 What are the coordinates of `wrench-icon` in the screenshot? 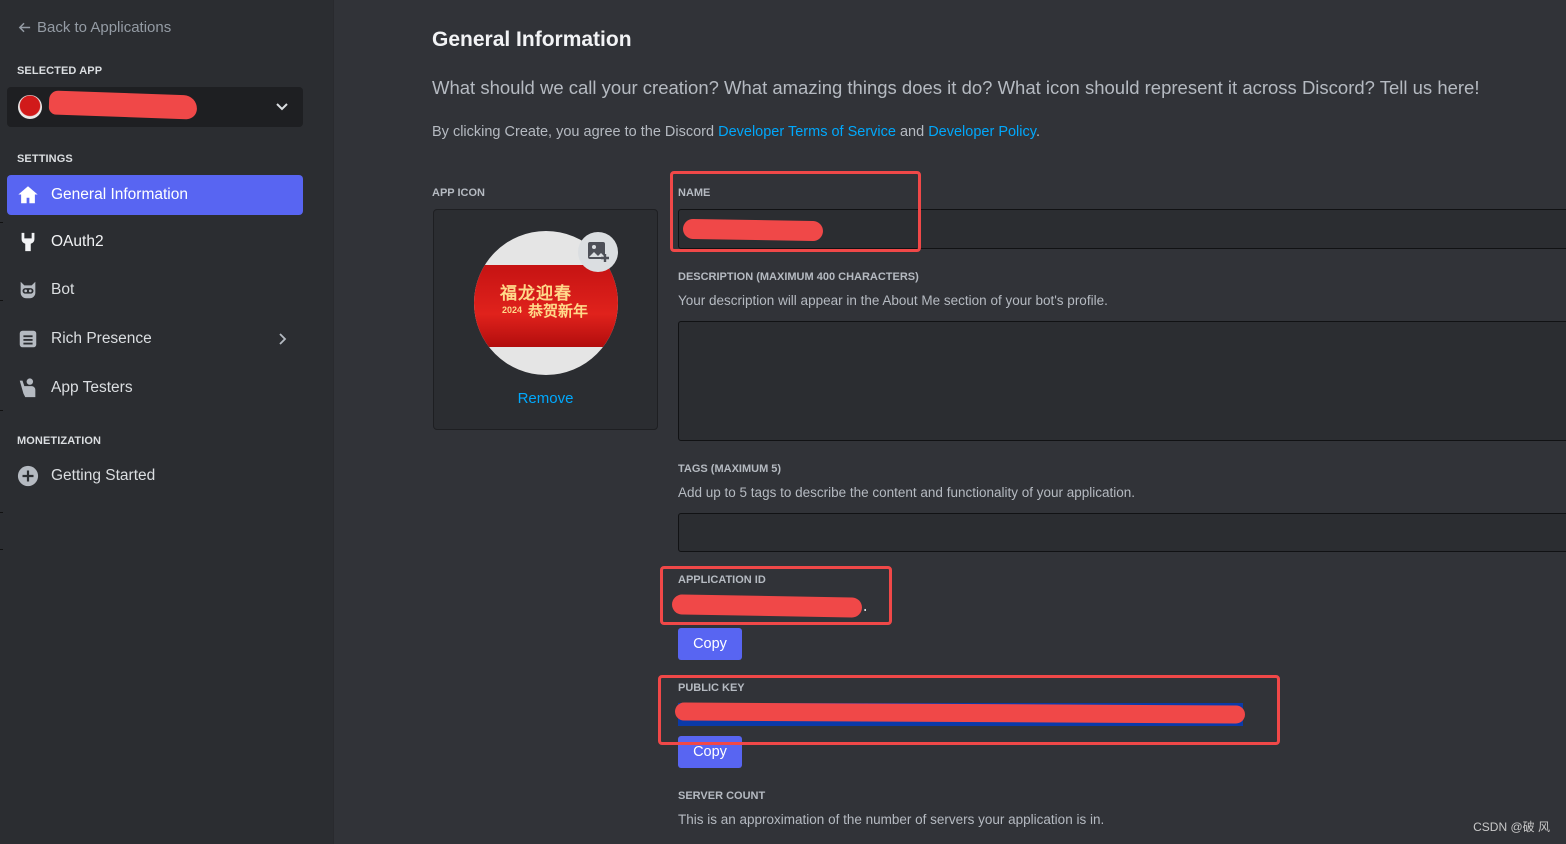 It's located at (28, 242).